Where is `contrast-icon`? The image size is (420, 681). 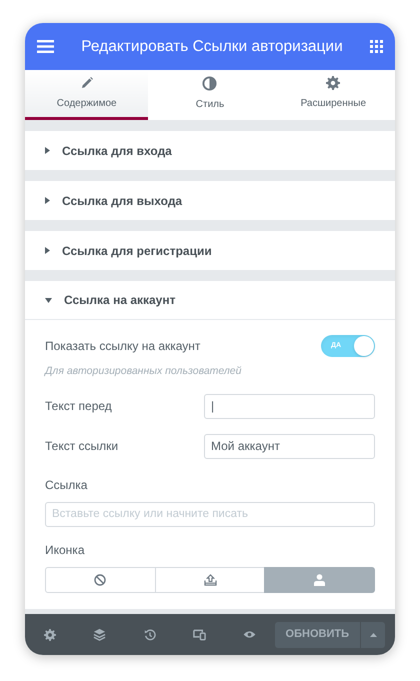 contrast-icon is located at coordinates (210, 83).